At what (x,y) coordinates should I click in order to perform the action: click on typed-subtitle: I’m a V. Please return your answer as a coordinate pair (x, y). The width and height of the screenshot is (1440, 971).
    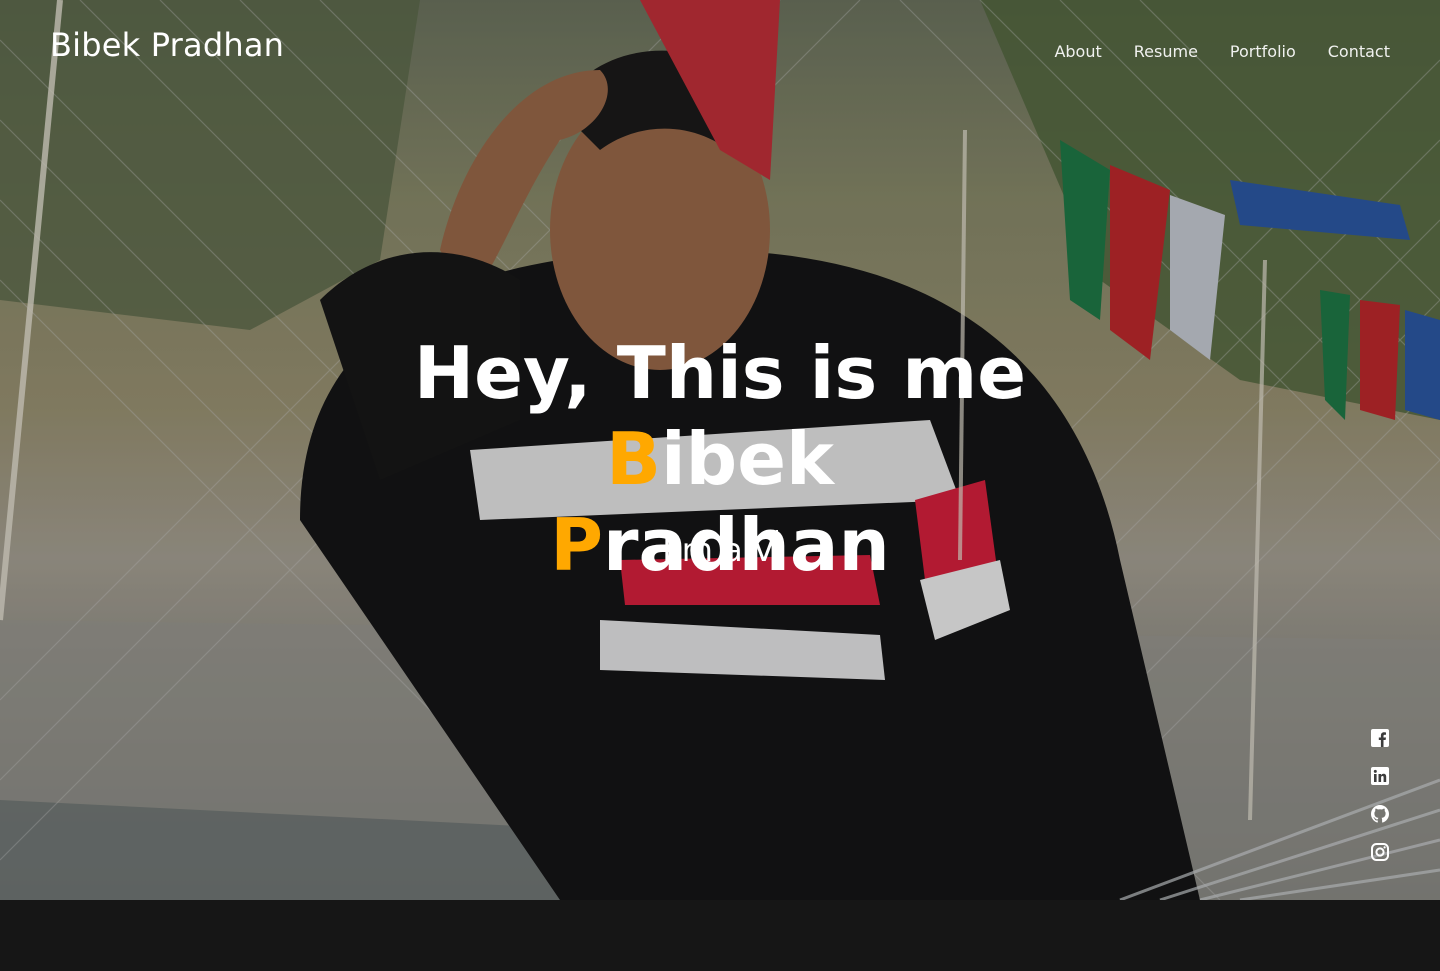
    Looking at the image, I should click on (720, 549).